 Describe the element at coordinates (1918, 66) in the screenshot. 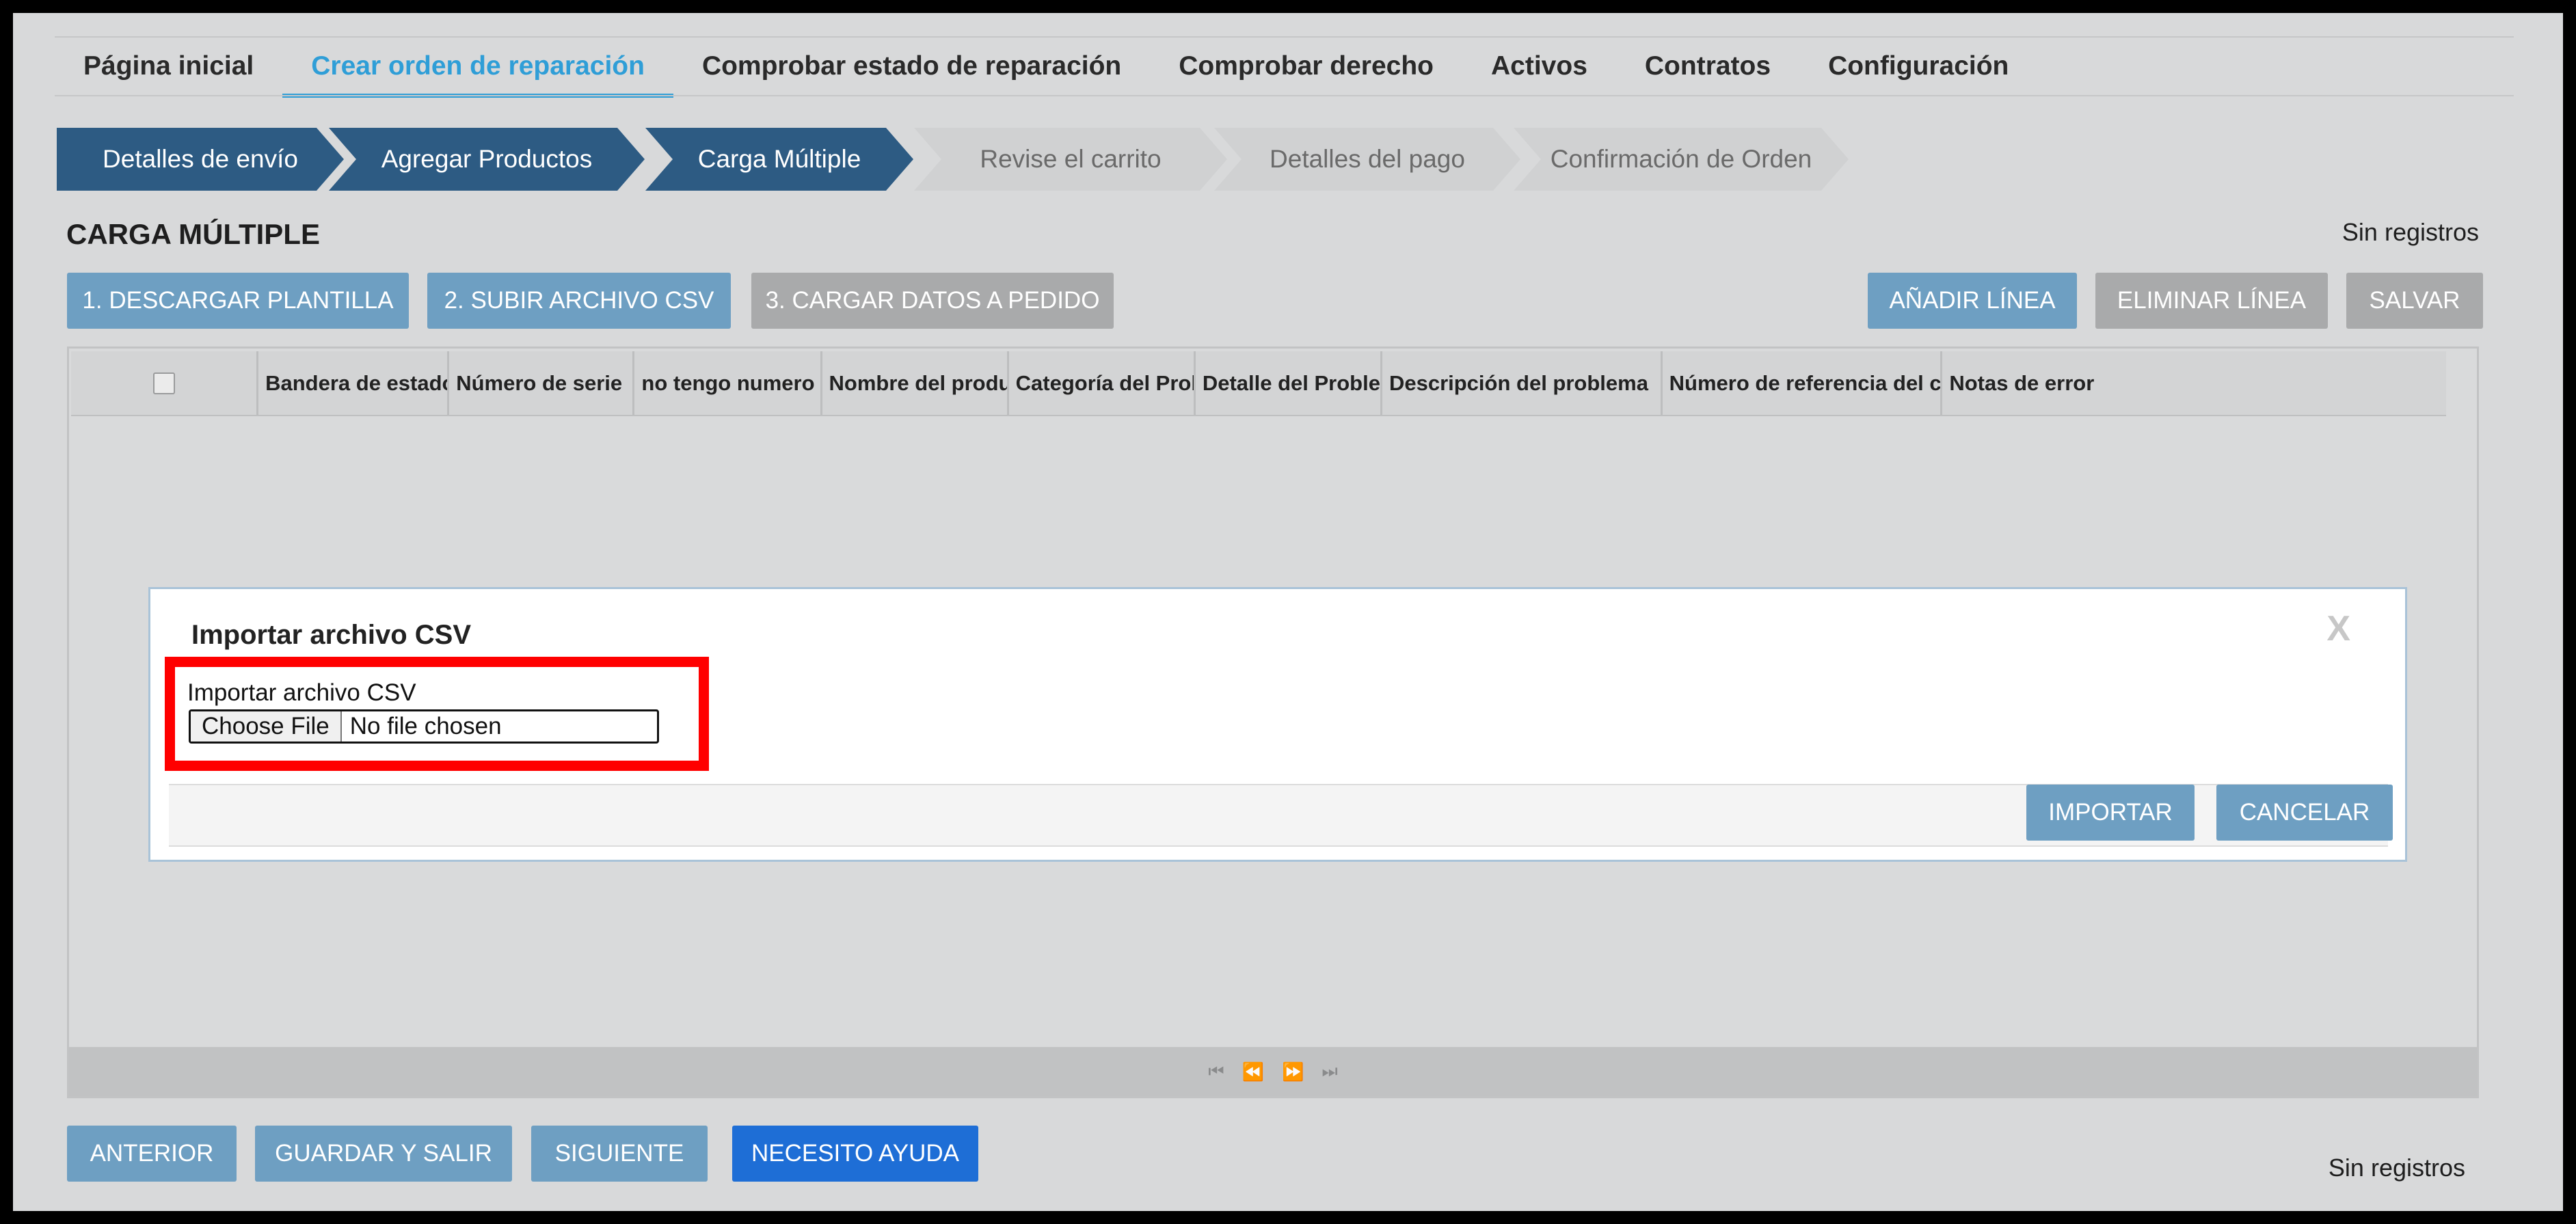

I see `nav-item-settings: Configuración` at that location.